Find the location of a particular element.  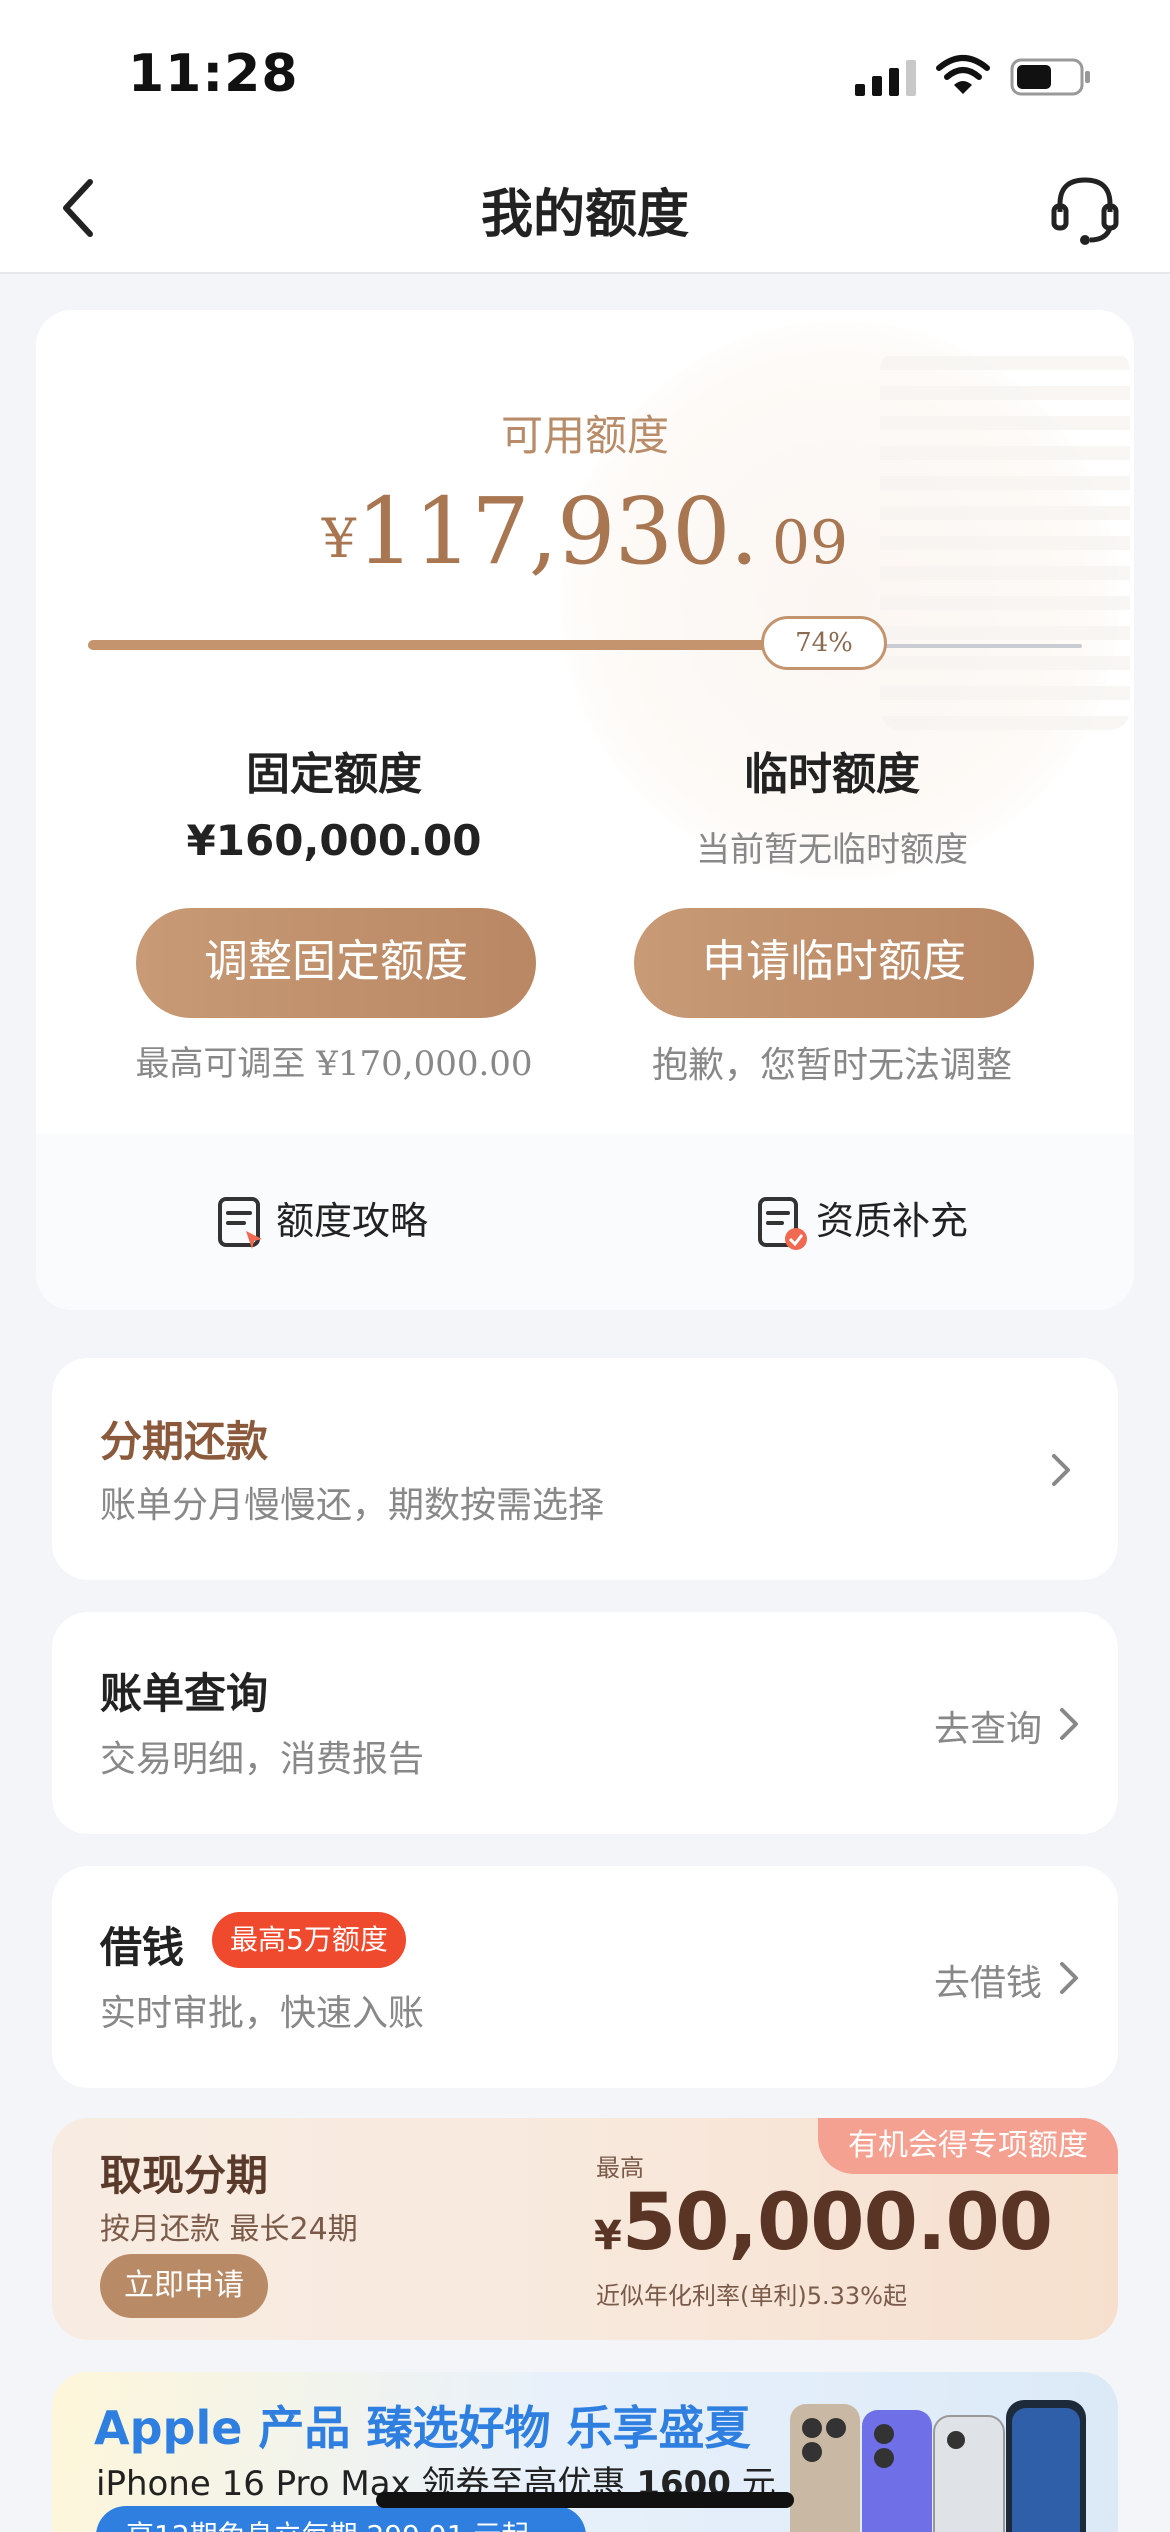

cash-installment-title: 取现分期 is located at coordinates (184, 2175).